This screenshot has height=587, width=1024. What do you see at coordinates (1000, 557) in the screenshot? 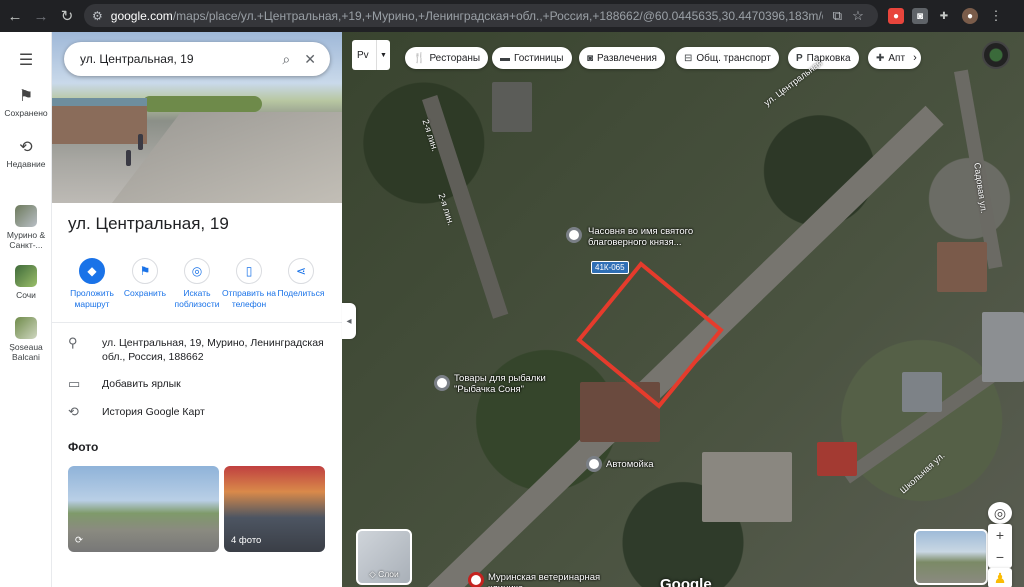
I see `zoom-out-button: −` at bounding box center [1000, 557].